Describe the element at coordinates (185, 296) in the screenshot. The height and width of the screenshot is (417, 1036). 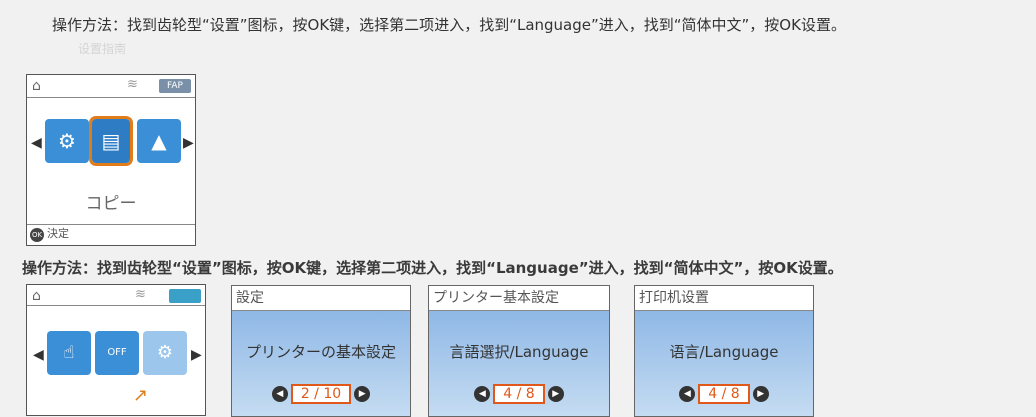
I see `status-tag-icon` at that location.